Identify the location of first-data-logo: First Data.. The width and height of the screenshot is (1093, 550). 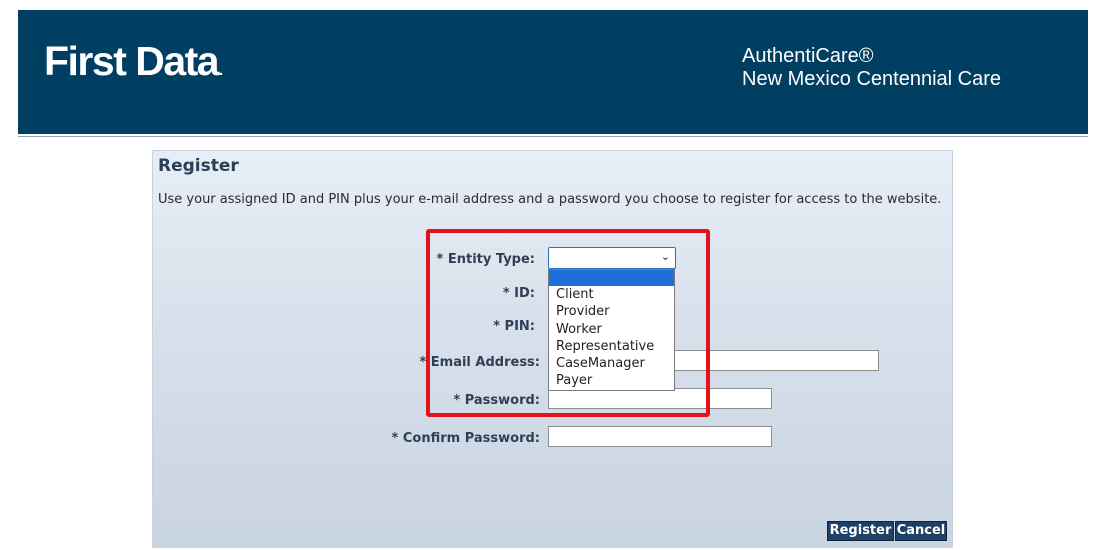
(133, 61).